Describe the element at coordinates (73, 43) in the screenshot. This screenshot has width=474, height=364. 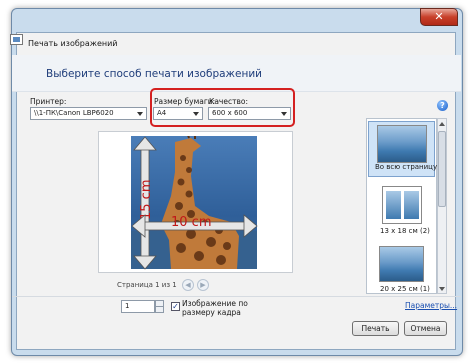
I see `window-title: Печать изображений` at that location.